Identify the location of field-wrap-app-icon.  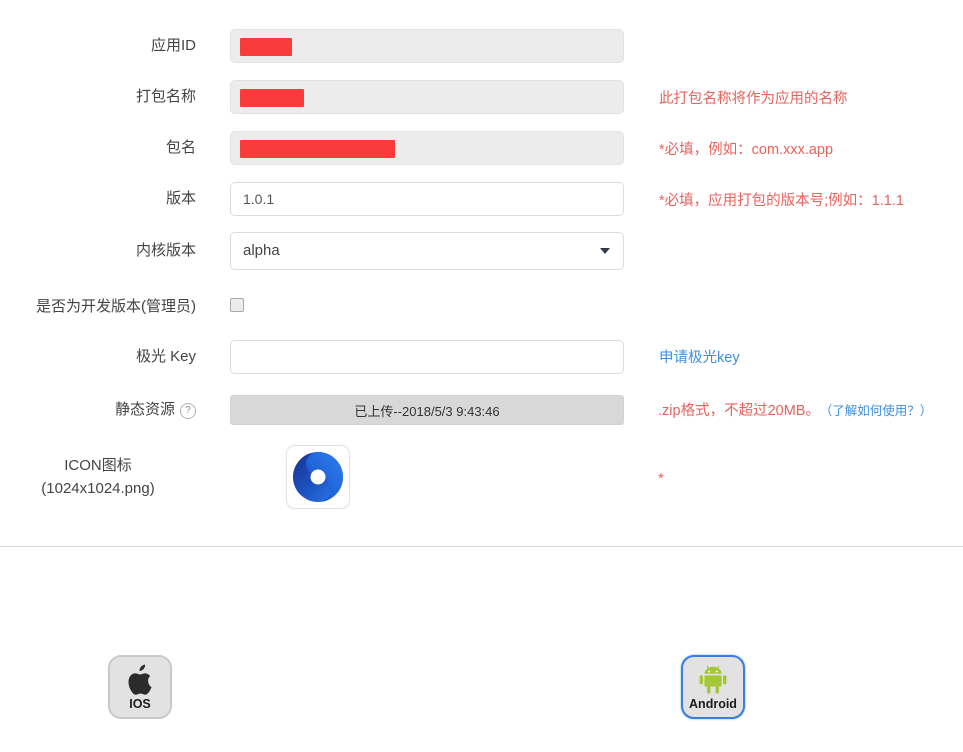
(318, 477).